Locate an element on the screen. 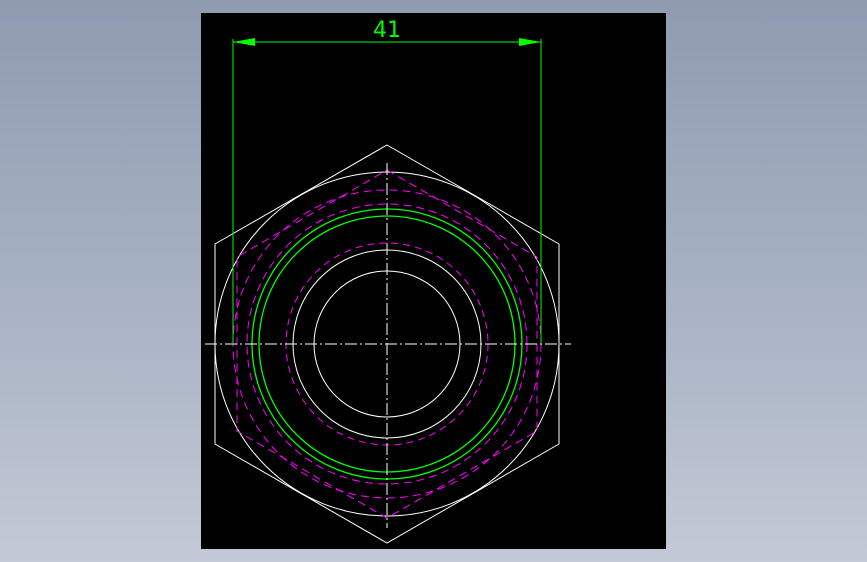  dimension-arrow-right is located at coordinates (530, 42).